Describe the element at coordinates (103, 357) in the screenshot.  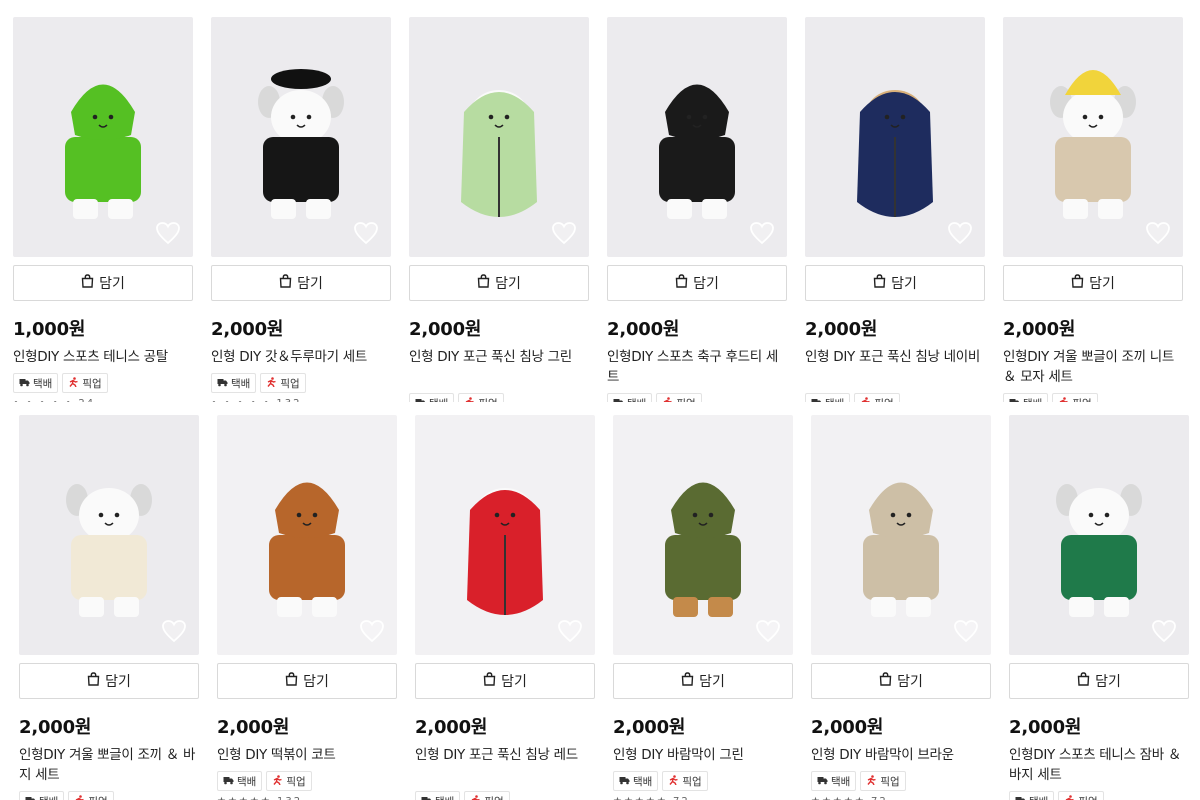
I see `product-name: 인형DIY 스포츠 테니스 공탈` at that location.